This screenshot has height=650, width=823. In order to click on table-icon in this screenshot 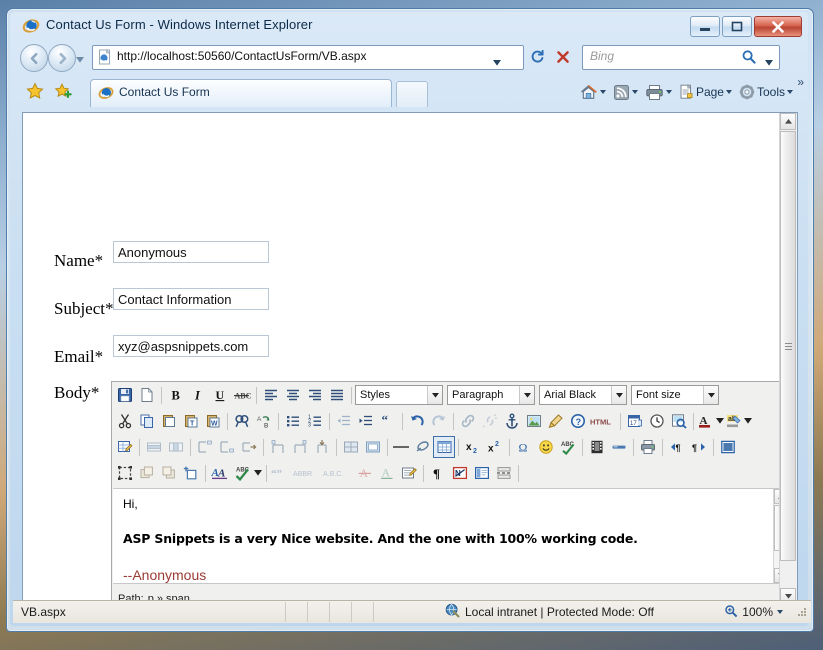, I will do `click(444, 447)`.